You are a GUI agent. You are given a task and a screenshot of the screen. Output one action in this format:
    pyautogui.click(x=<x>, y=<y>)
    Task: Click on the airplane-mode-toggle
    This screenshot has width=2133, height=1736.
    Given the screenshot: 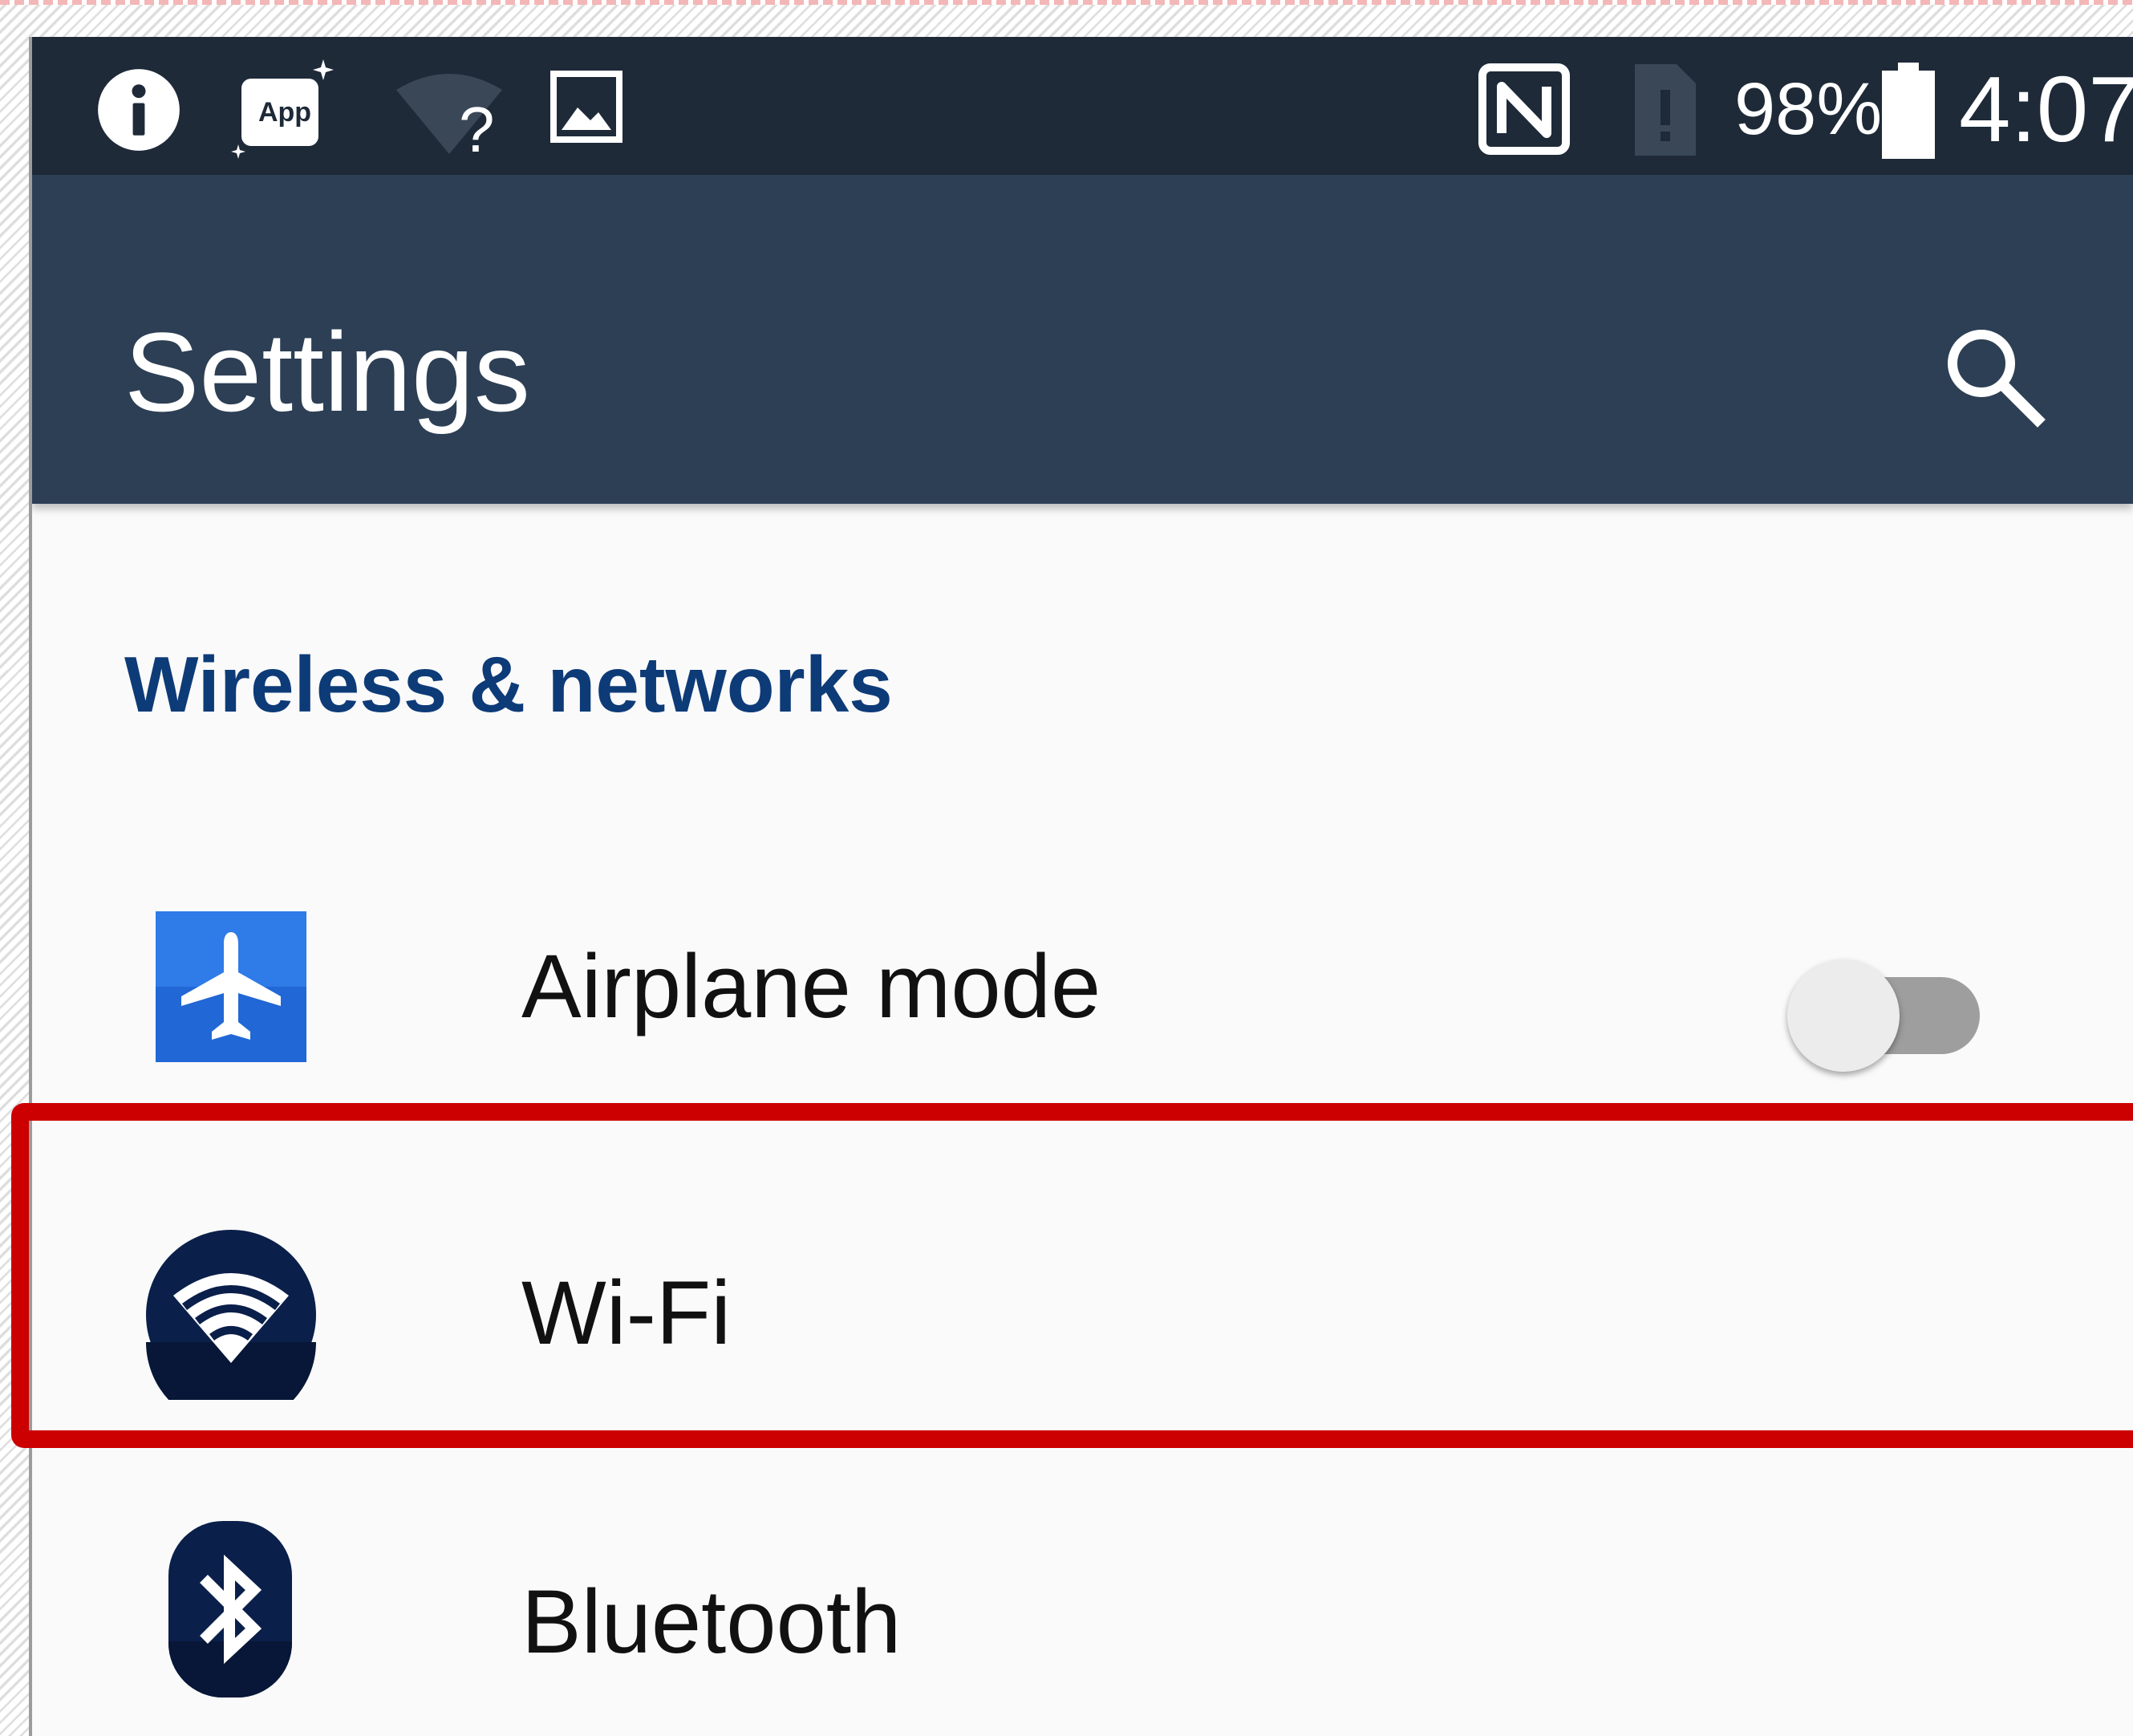 What is the action you would take?
    pyautogui.click(x=1887, y=1004)
    